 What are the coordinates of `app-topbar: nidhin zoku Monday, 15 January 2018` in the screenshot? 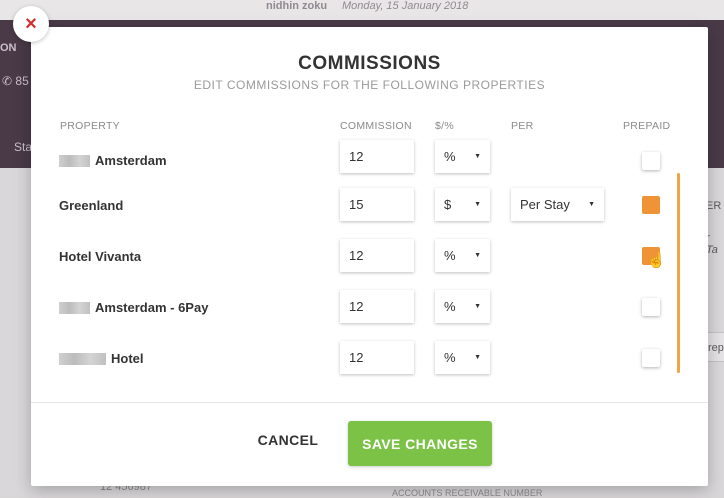 It's located at (362, 10).